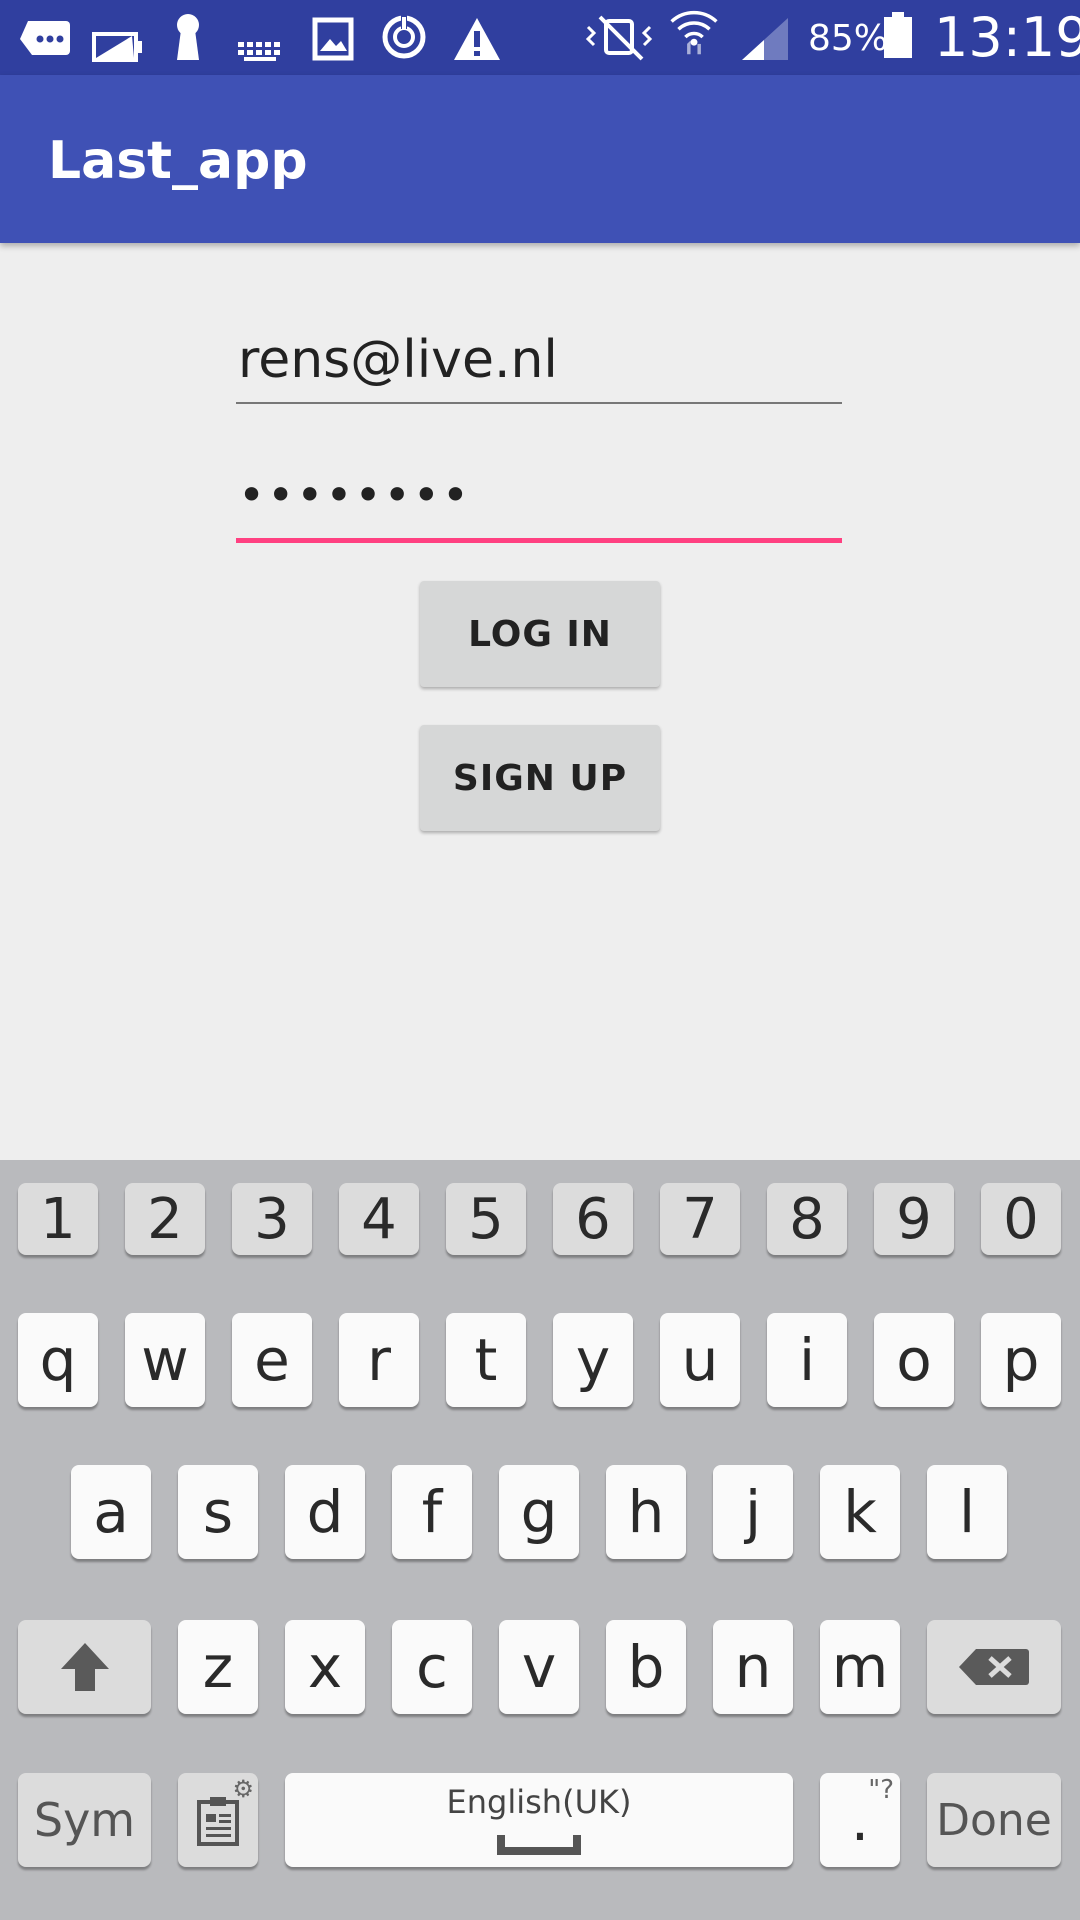 Image resolution: width=1080 pixels, height=1920 pixels. I want to click on key-w: w, so click(165, 1360).